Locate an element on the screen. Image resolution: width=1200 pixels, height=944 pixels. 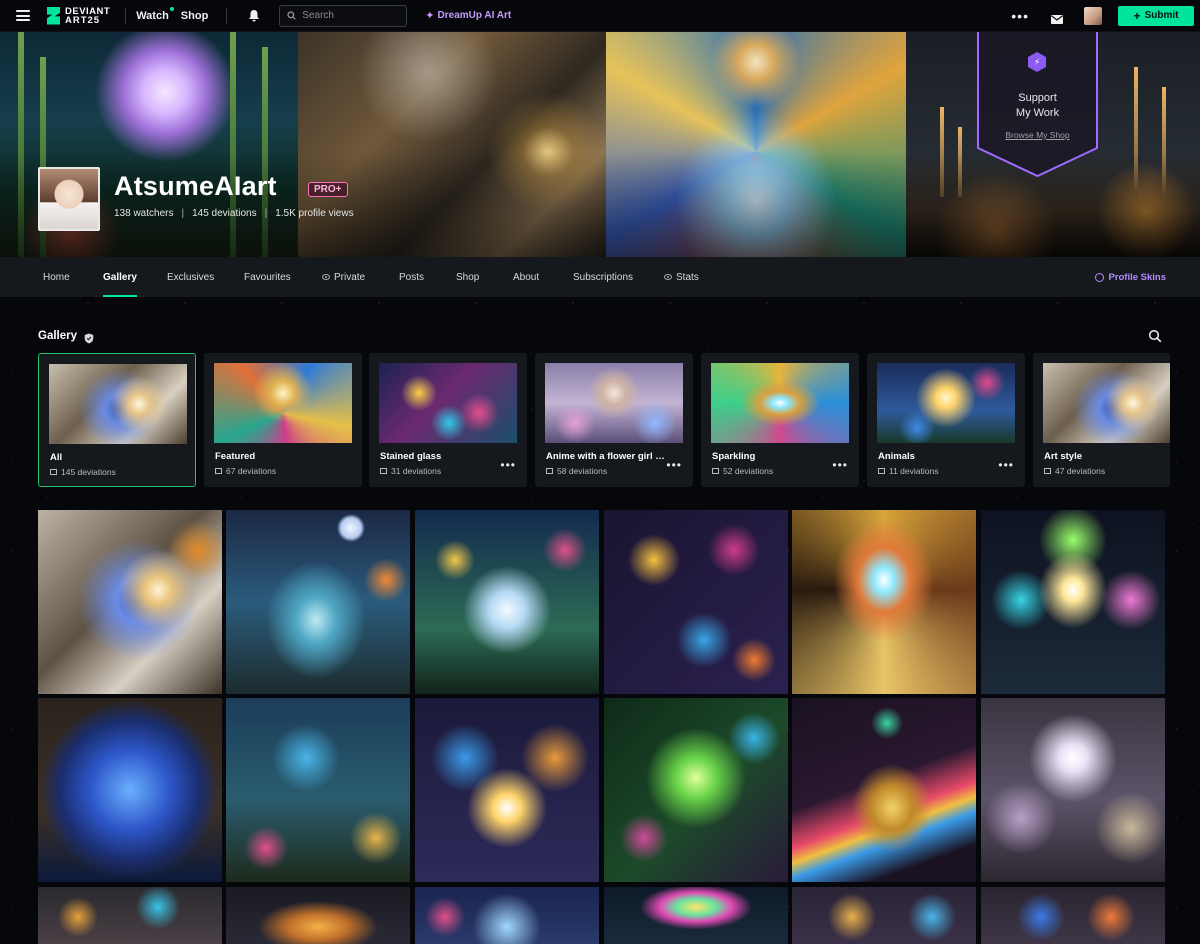
tab-subscriptions: Subscriptions is located at coordinates (603, 277).